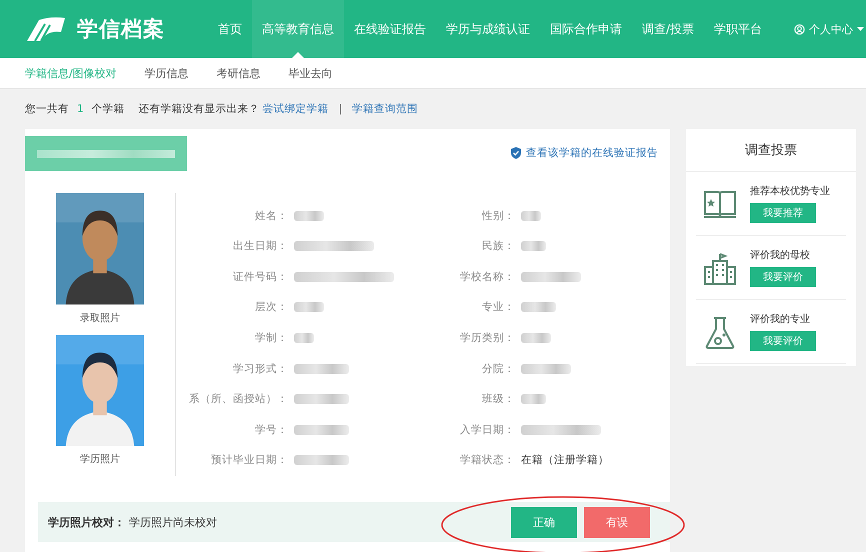  Describe the element at coordinates (790, 191) in the screenshot. I see `survey-text: 推荐本校优势专业` at that location.